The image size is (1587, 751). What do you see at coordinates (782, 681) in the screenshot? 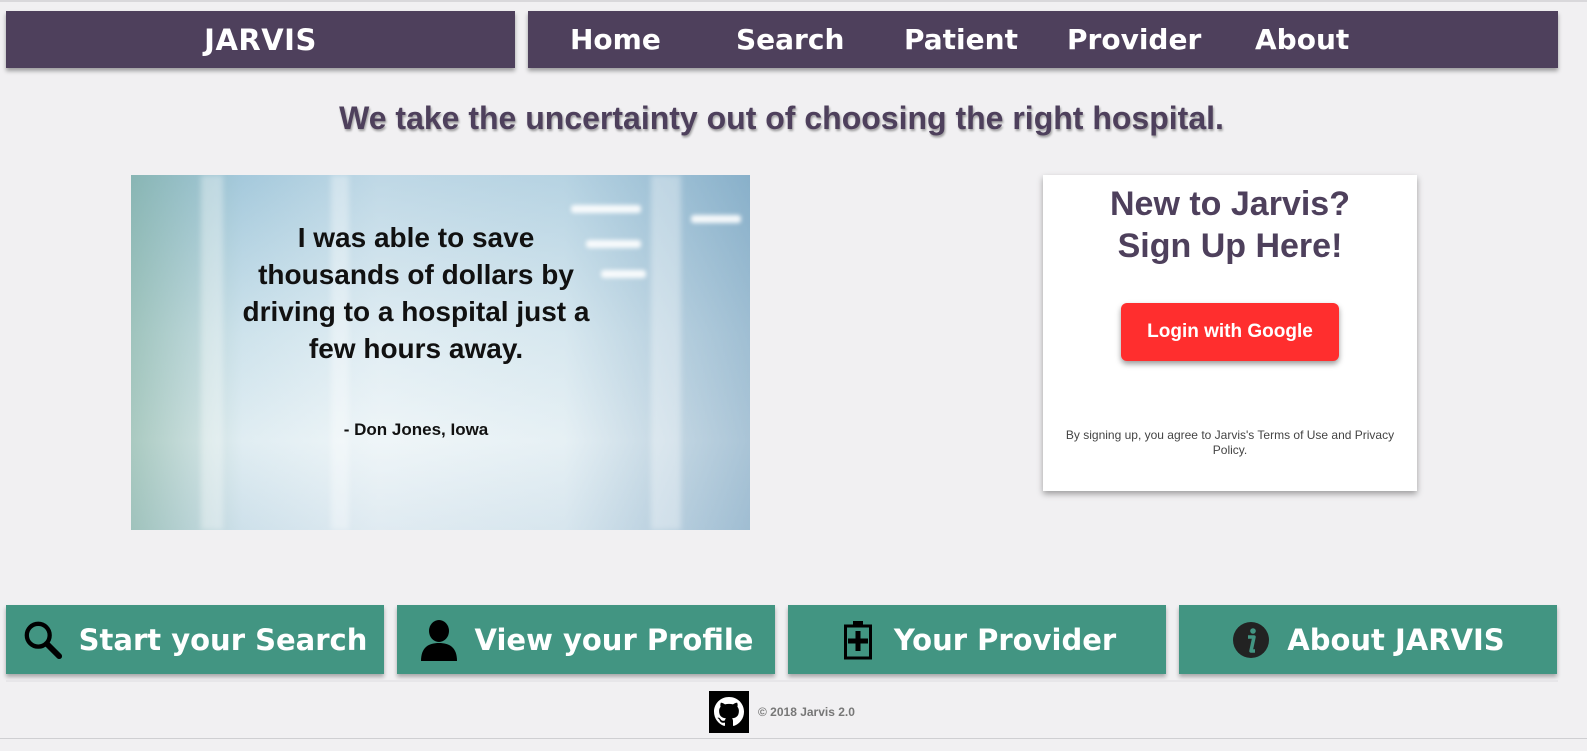
I see `footer-divider` at bounding box center [782, 681].